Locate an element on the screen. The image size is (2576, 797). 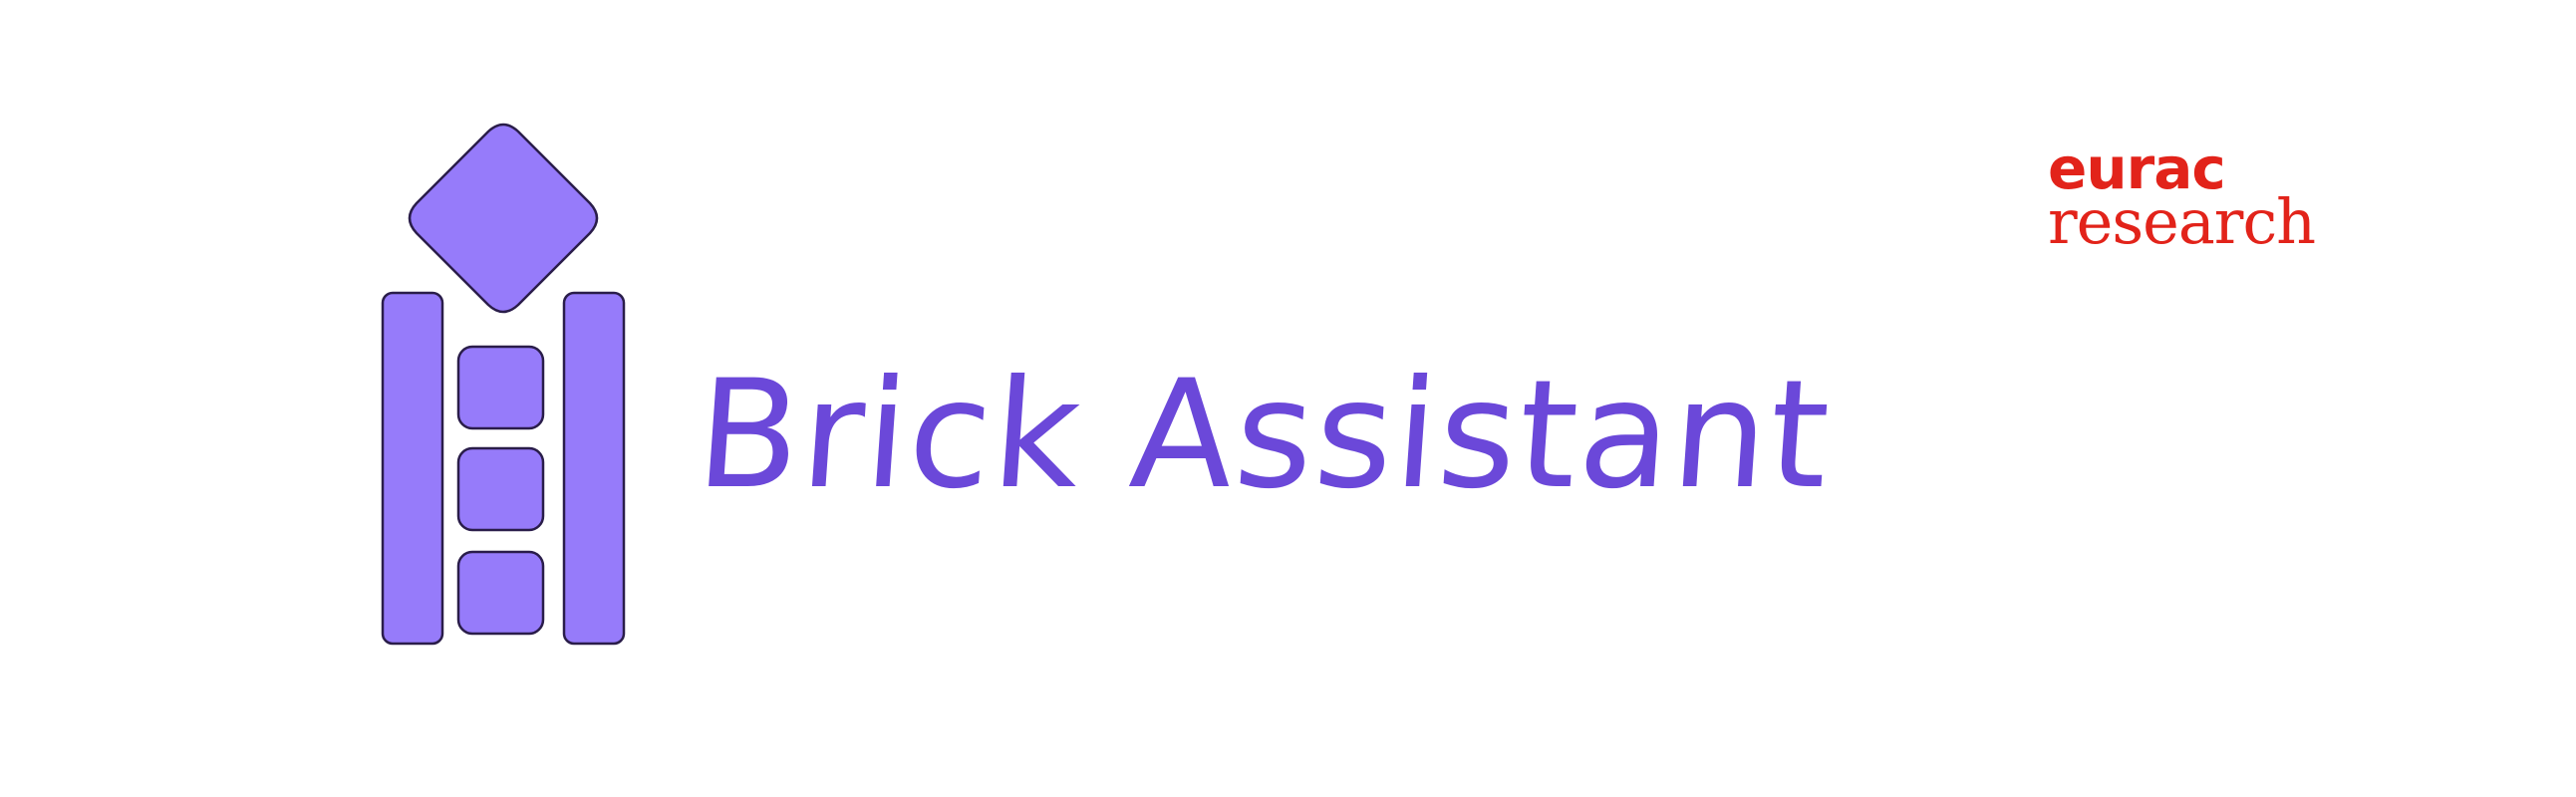
left-pillar-shape is located at coordinates (412, 468).